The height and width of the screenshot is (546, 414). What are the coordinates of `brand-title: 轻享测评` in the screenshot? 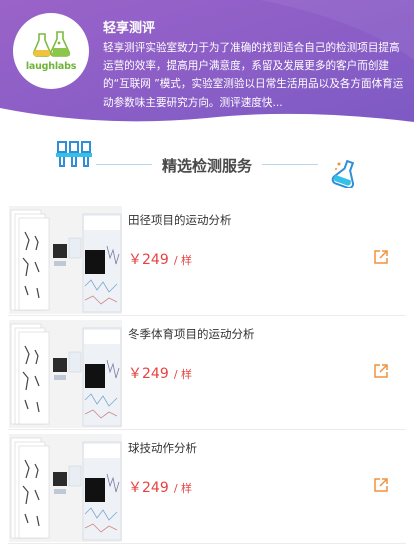 It's located at (129, 28).